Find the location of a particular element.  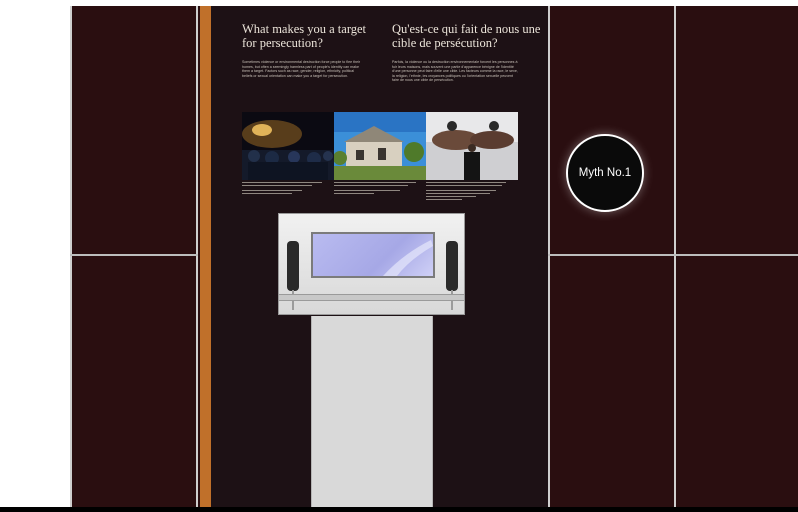

floor-line is located at coordinates (399, 509).